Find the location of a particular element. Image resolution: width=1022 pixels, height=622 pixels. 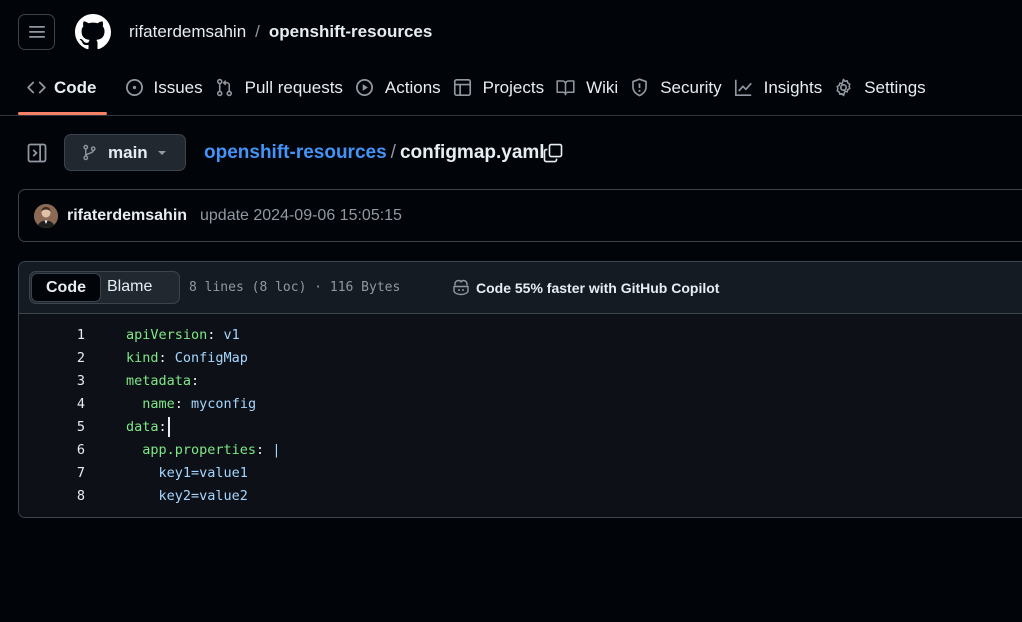

branch-selector-button: main is located at coordinates (125, 152).